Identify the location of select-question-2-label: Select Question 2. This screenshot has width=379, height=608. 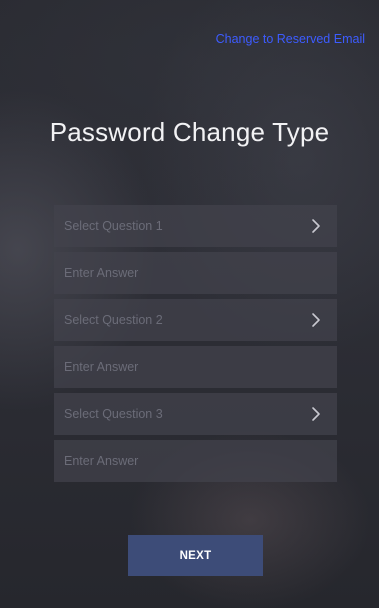
(113, 320).